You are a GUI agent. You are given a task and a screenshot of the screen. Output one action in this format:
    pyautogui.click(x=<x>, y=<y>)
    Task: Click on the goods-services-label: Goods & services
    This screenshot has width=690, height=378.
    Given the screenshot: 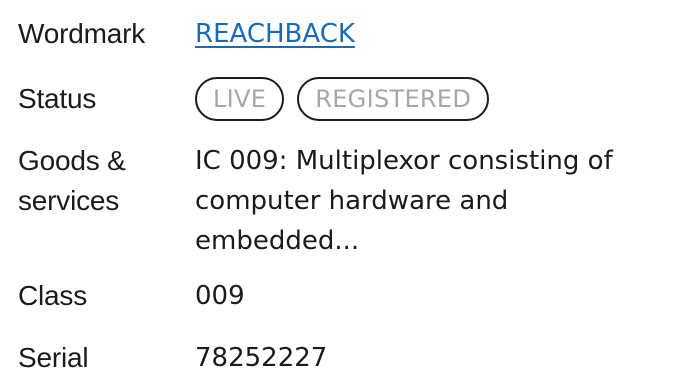 What is the action you would take?
    pyautogui.click(x=100, y=181)
    